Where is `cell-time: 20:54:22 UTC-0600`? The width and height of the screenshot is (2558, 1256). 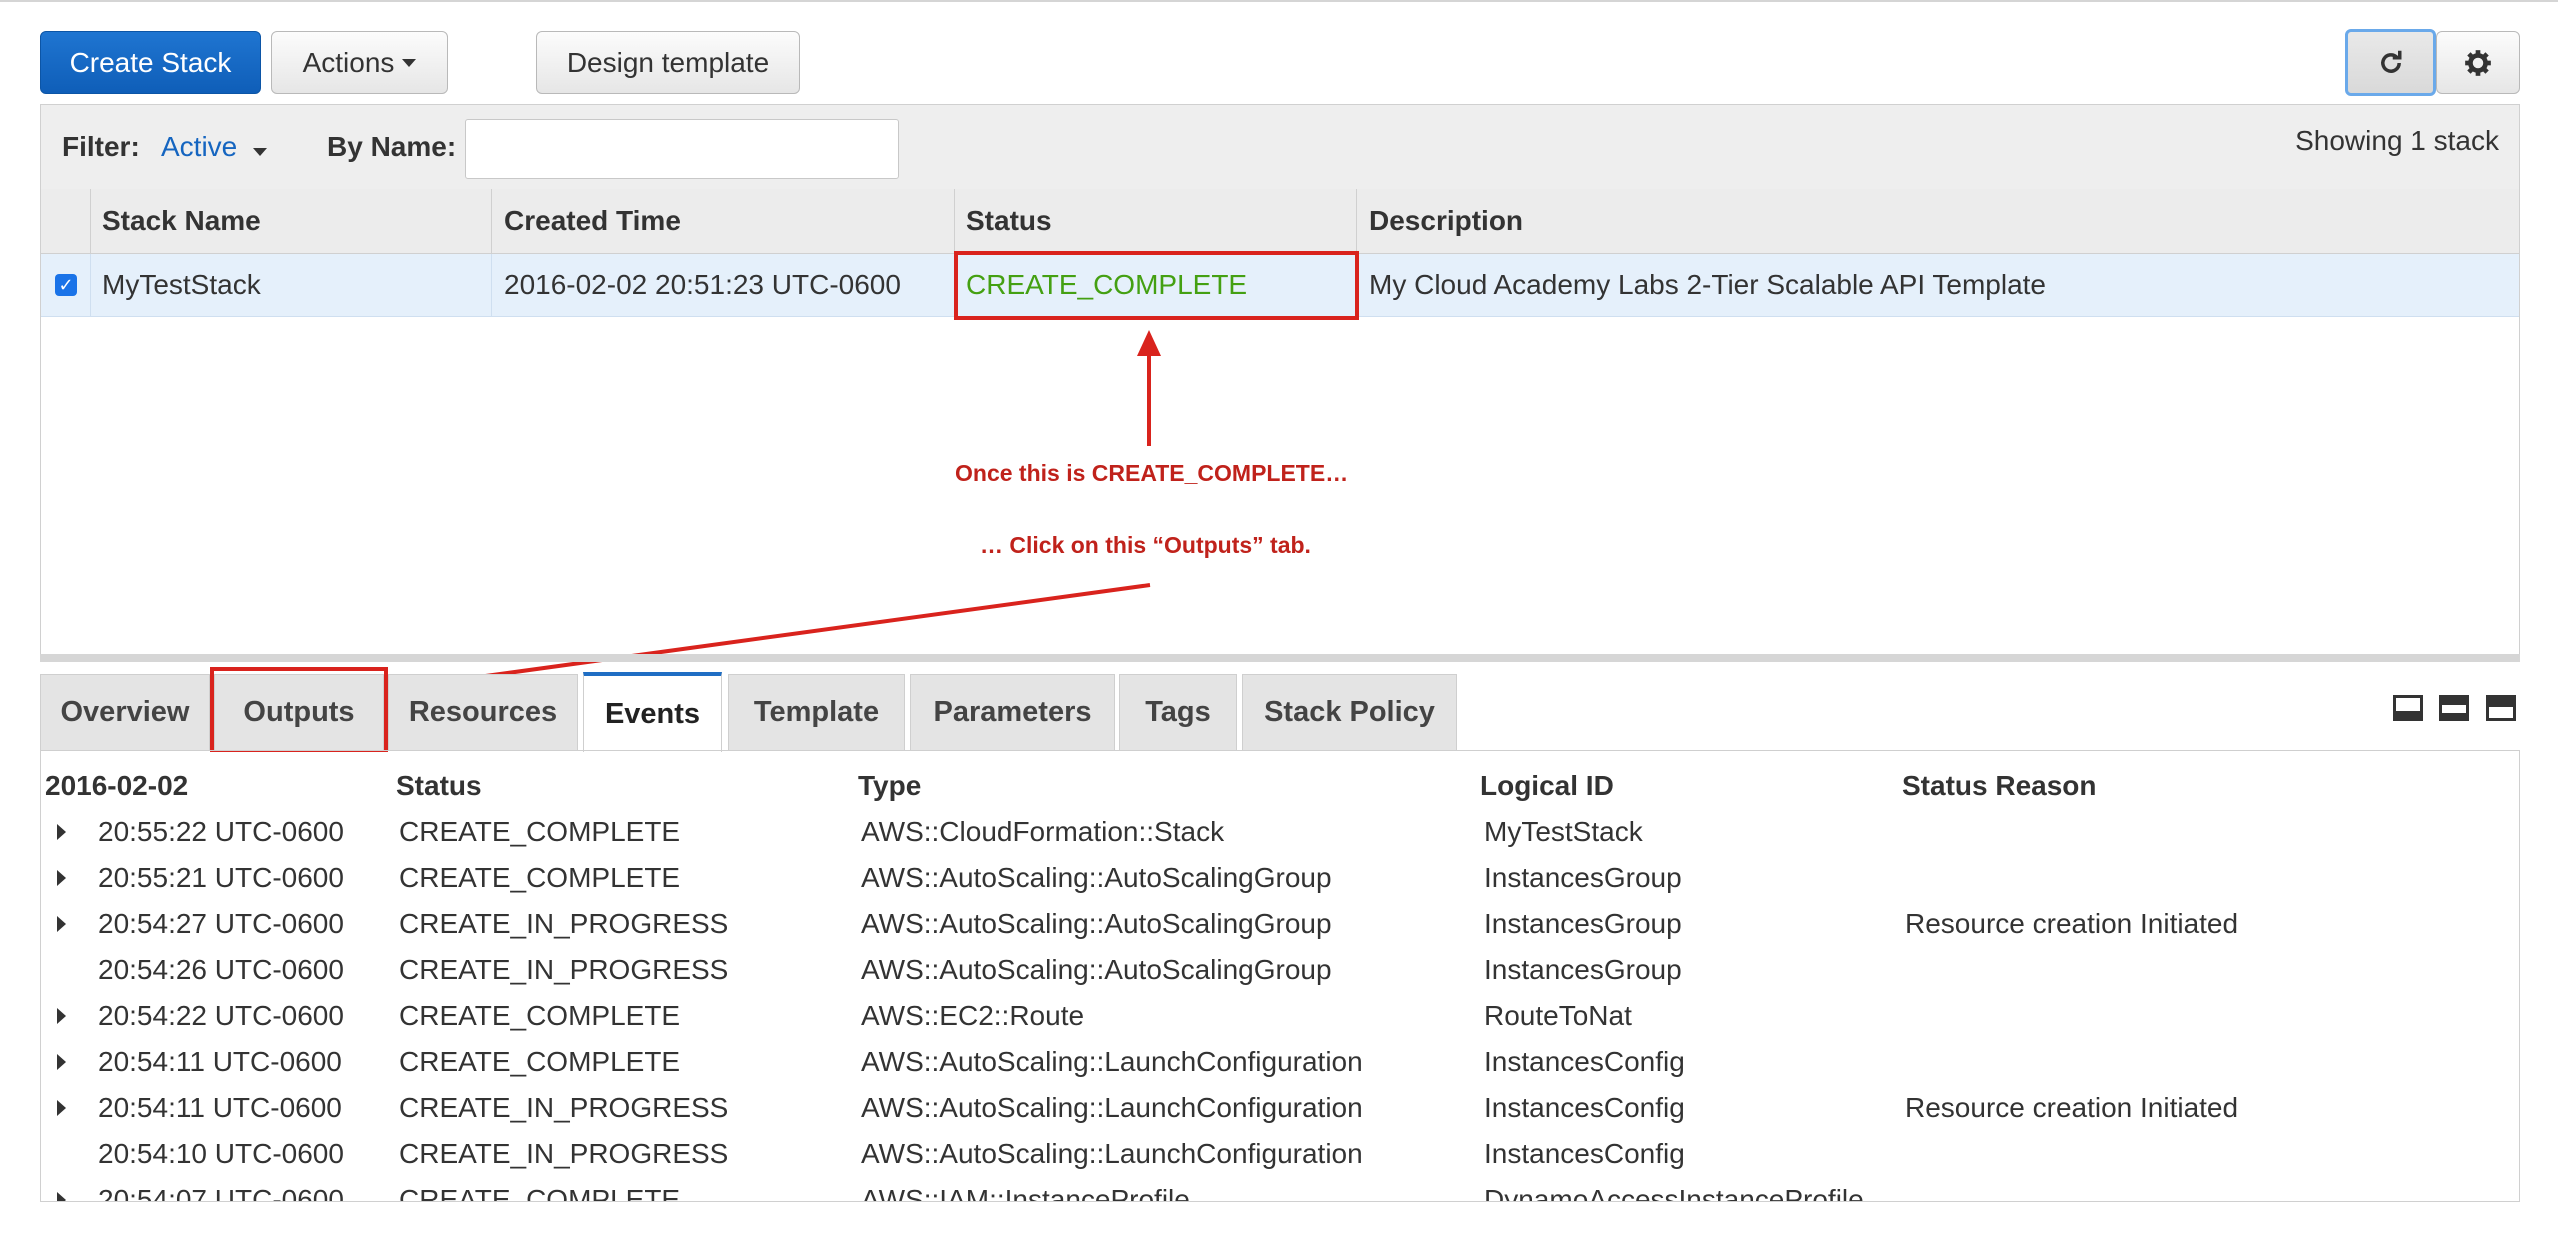
cell-time: 20:54:22 UTC-0600 is located at coordinates (221, 1015).